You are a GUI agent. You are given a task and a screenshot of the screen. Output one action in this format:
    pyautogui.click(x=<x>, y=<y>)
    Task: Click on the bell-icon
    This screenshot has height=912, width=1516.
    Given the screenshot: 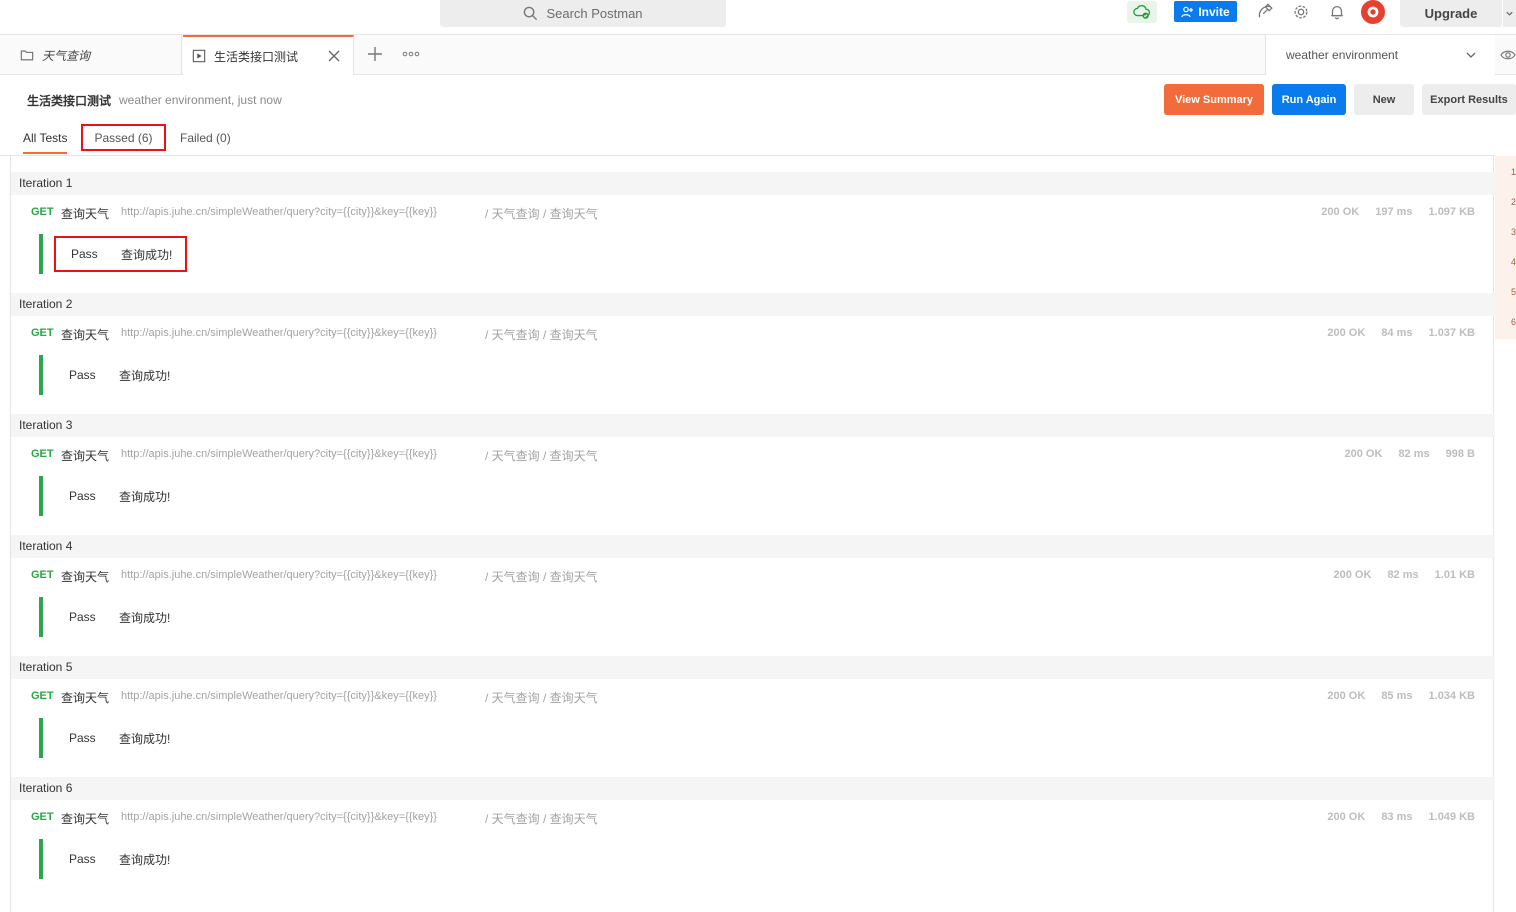 What is the action you would take?
    pyautogui.click(x=1337, y=12)
    